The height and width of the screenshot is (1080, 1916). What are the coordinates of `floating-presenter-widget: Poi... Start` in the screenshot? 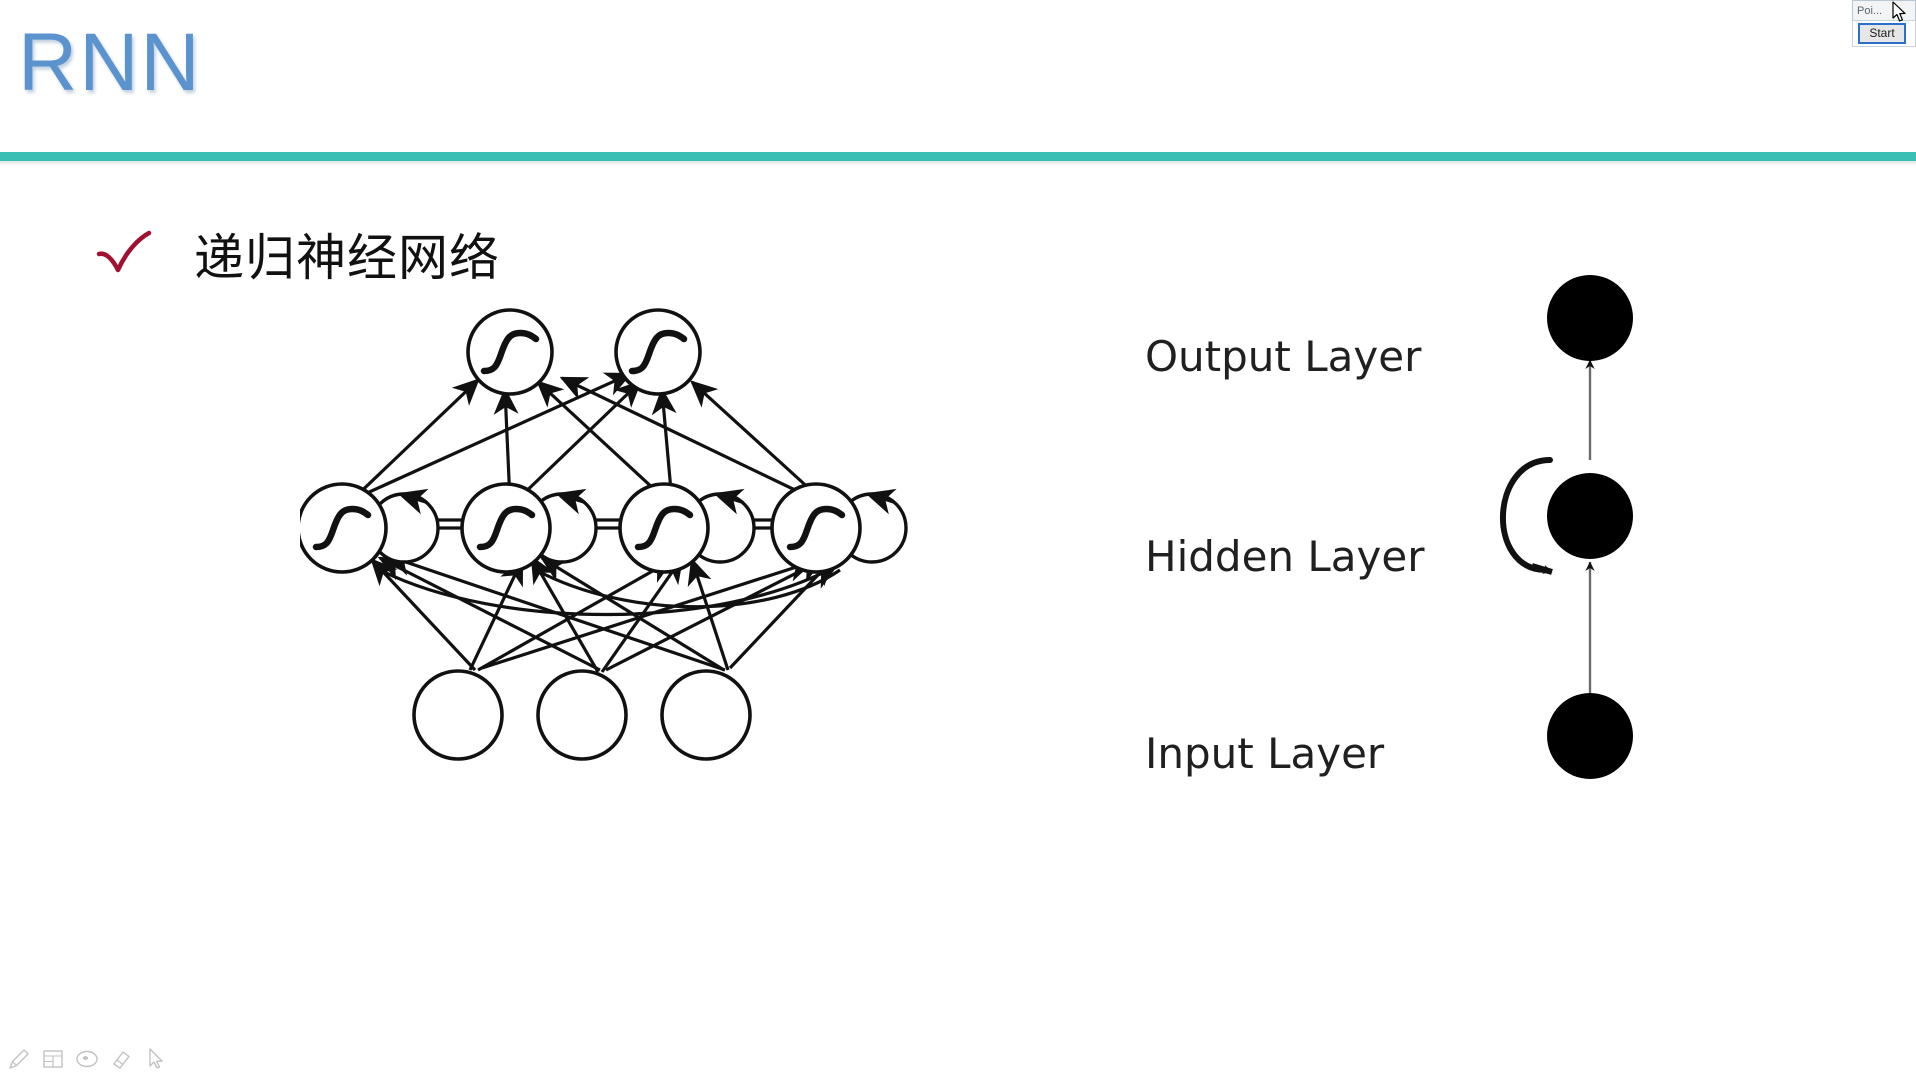 It's located at (1878, 24).